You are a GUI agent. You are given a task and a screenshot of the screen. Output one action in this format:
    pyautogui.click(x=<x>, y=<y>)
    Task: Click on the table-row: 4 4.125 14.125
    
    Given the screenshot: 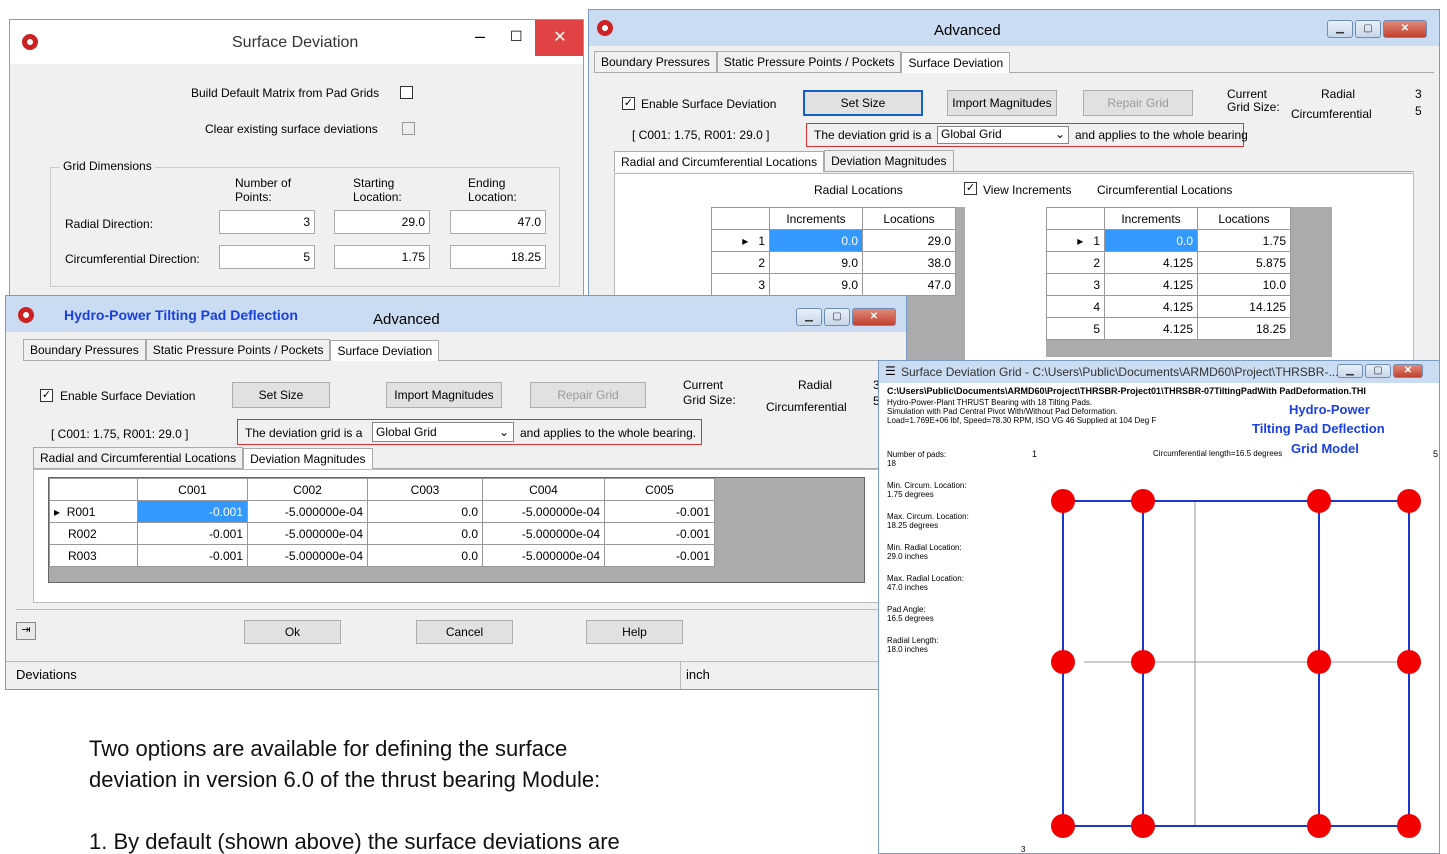 What is the action you would take?
    pyautogui.click(x=1168, y=306)
    